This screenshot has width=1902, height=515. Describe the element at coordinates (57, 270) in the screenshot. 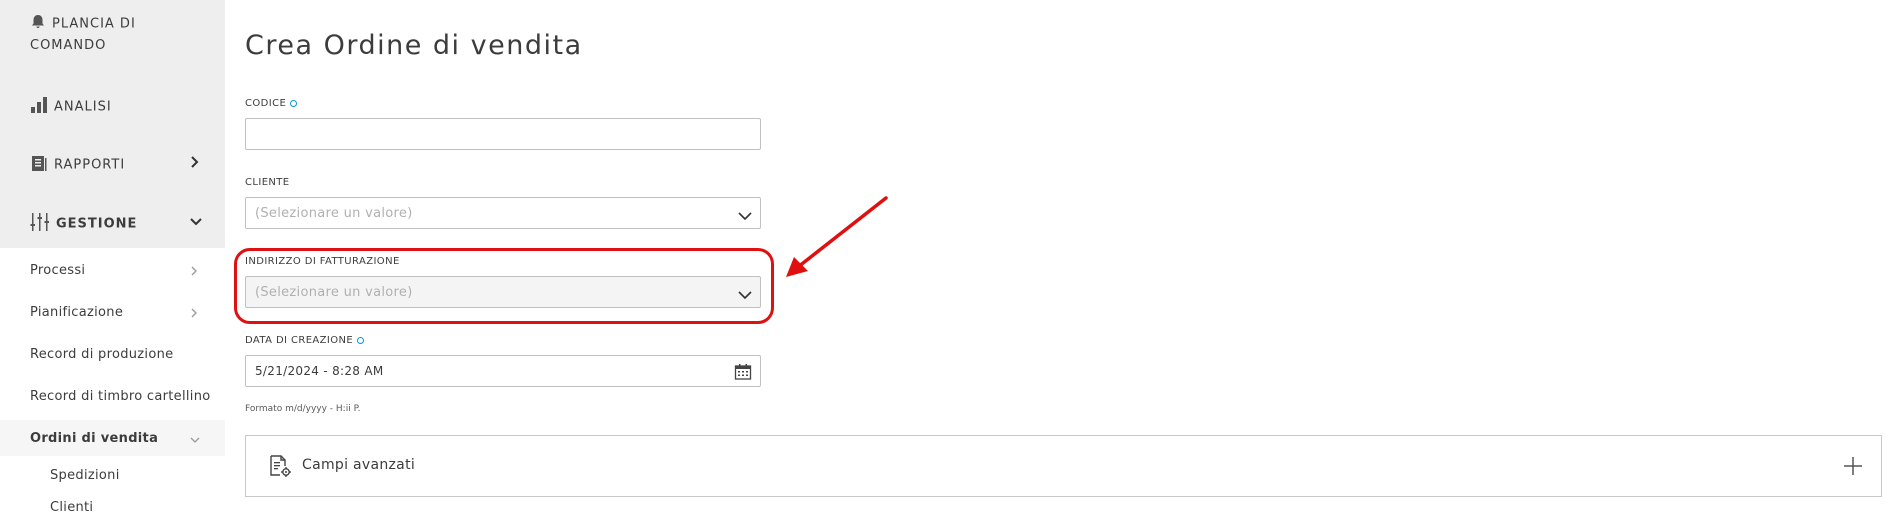

I see `sidebar-item-processi: Processi` at that location.